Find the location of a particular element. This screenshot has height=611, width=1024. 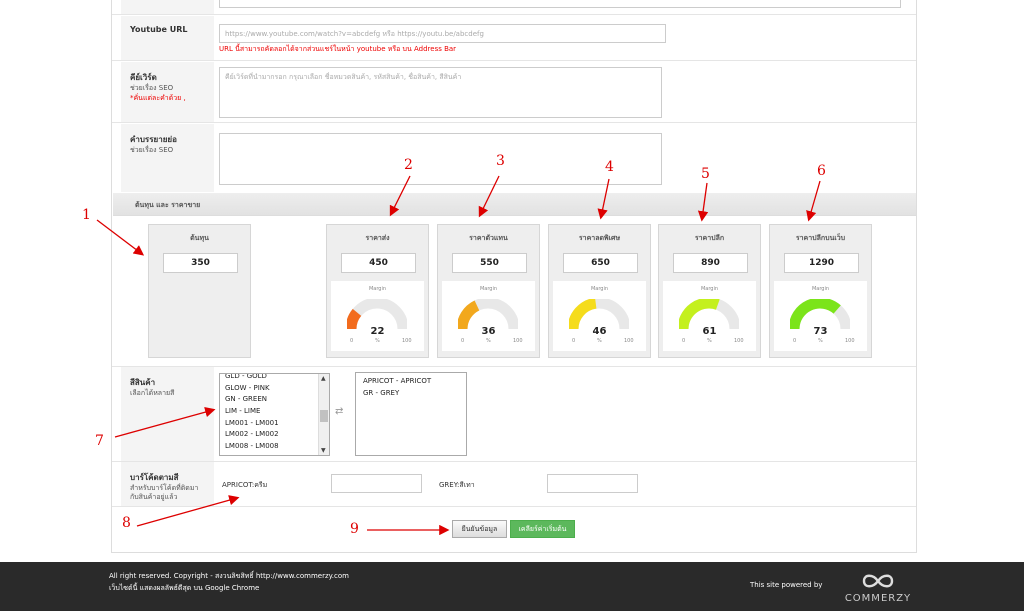

annotation-5: 5 is located at coordinates (705, 174).